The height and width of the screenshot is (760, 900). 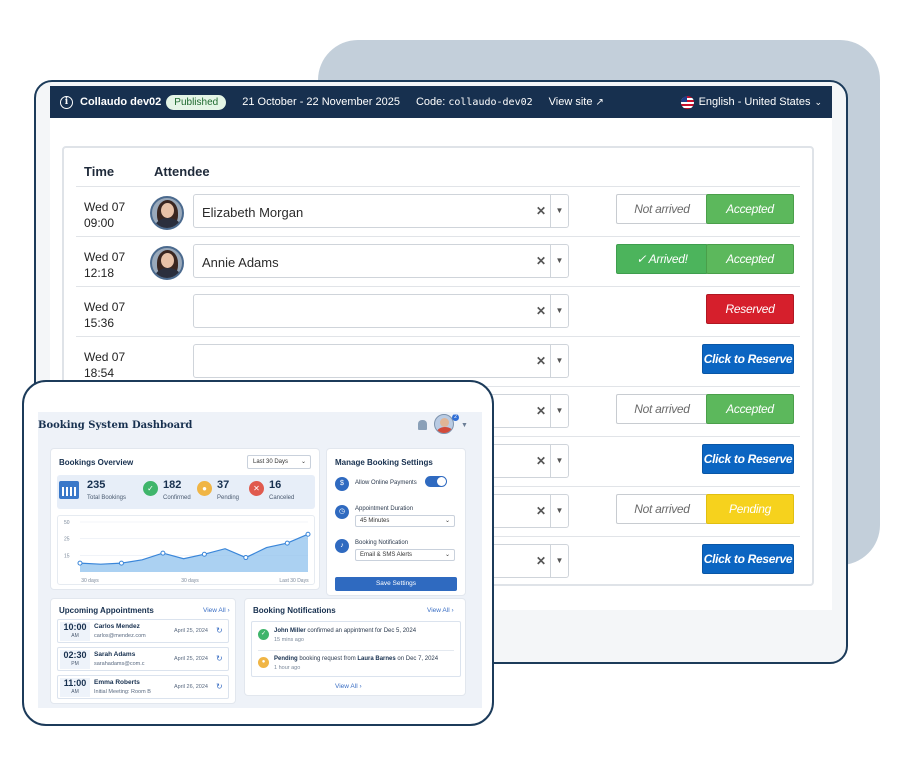 What do you see at coordinates (75, 664) in the screenshot?
I see `appointment-ampm: PM` at bounding box center [75, 664].